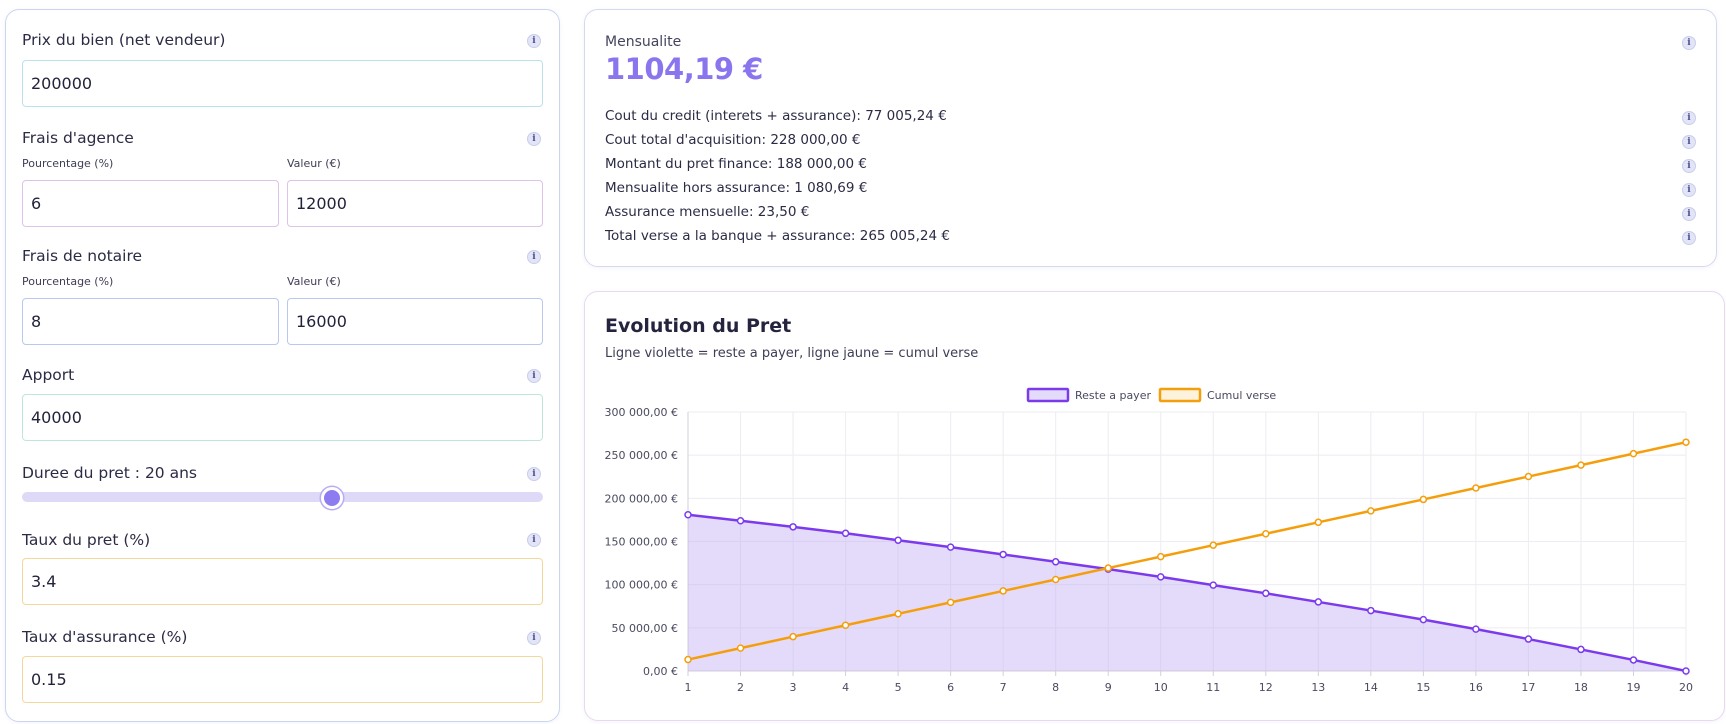  What do you see at coordinates (48, 375) in the screenshot?
I see `down-payment-label: Apport` at bounding box center [48, 375].